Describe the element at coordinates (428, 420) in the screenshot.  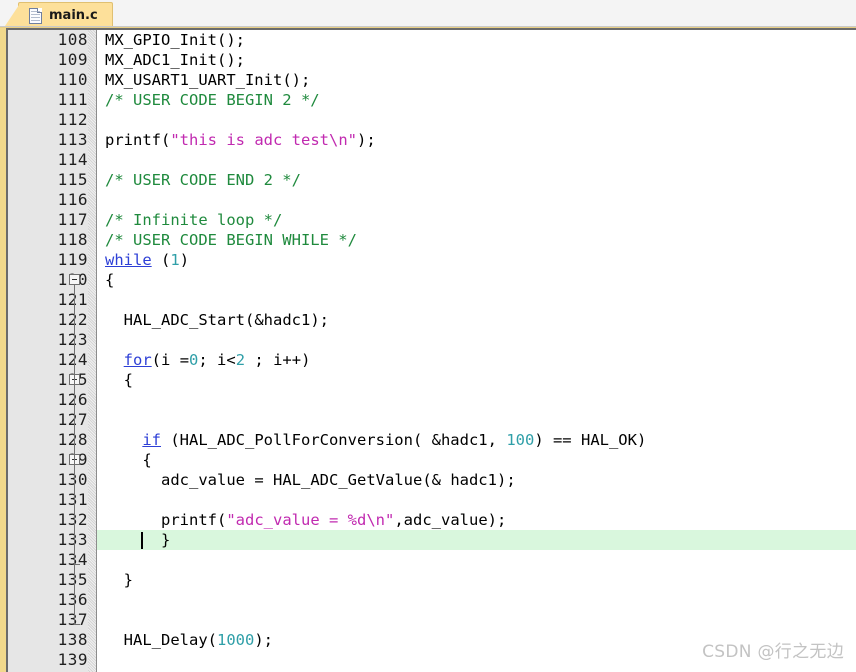
I see `code-line: 127` at that location.